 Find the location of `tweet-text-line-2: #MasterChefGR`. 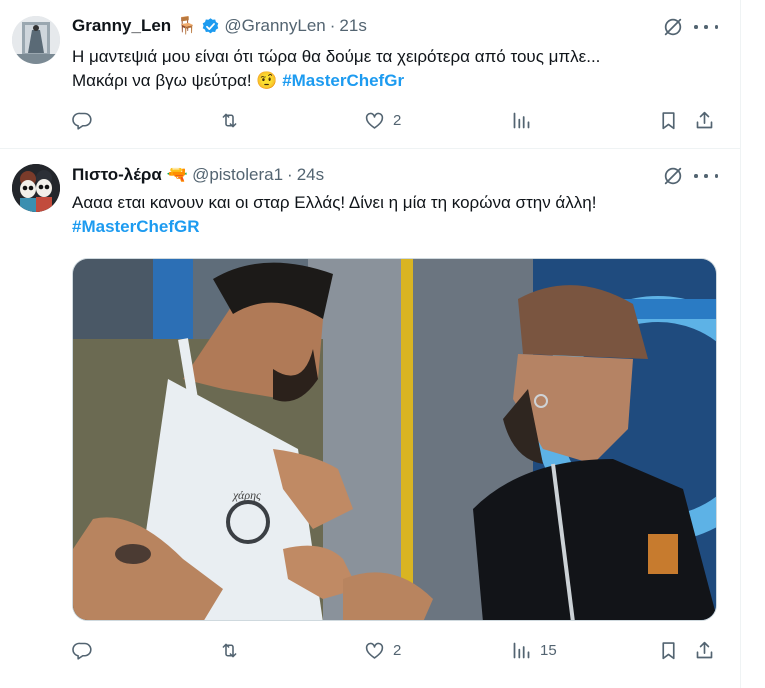

tweet-text-line-2: #MasterChefGR is located at coordinates (136, 227).